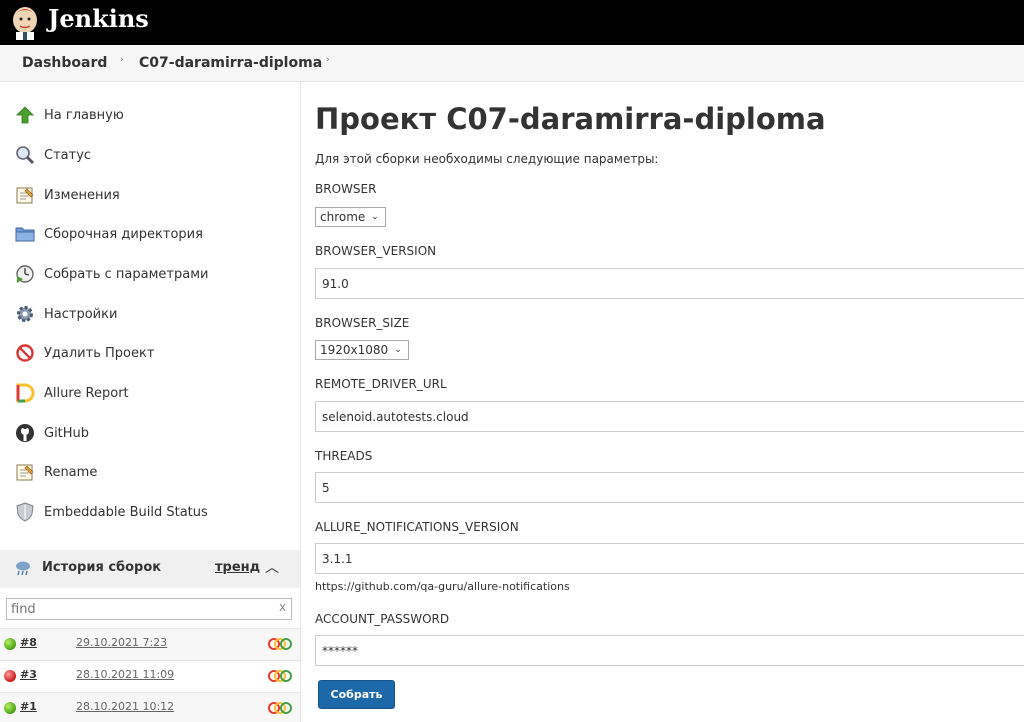 This screenshot has width=1024, height=722. I want to click on no-entry-icon, so click(25, 353).